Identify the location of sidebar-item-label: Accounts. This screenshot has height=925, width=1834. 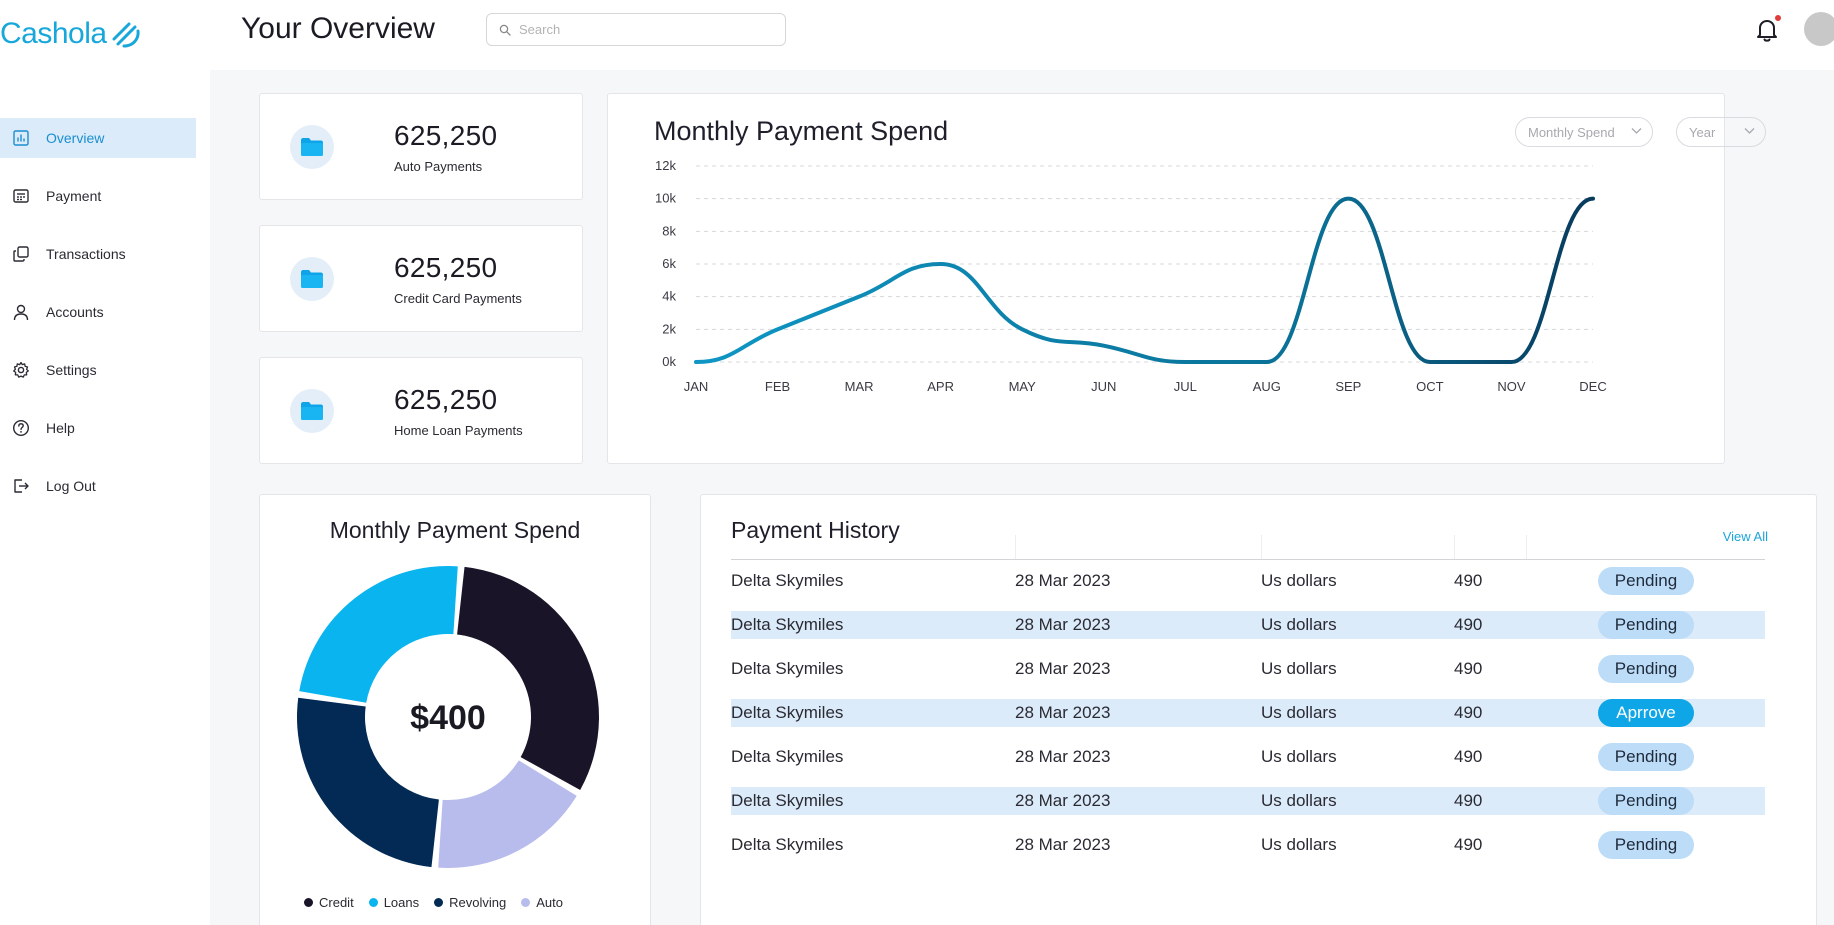
(75, 312).